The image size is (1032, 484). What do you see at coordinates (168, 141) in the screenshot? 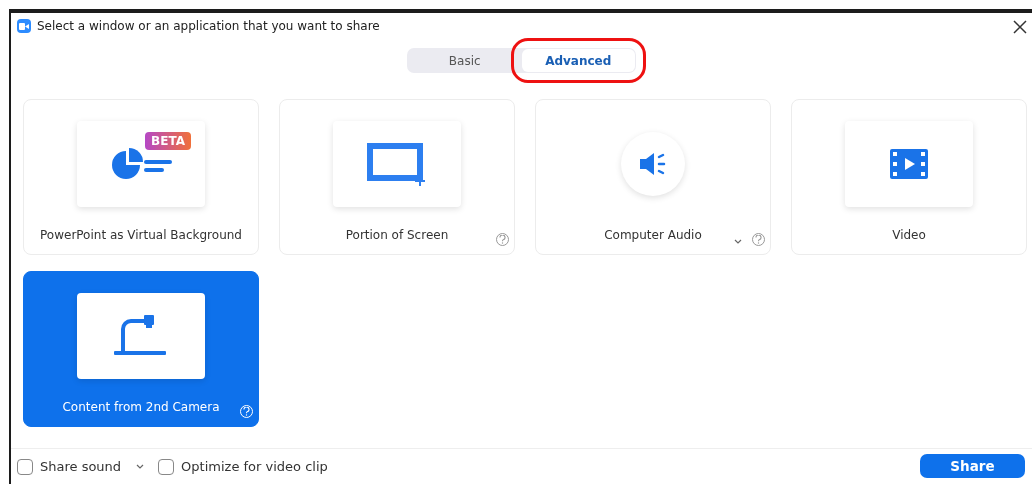
I see `beta-badge: BETA` at bounding box center [168, 141].